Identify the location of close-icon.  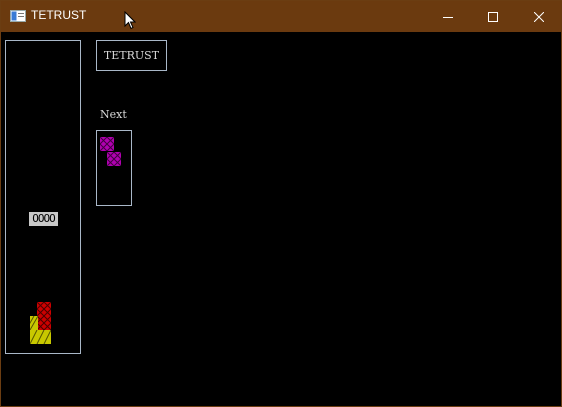
(539, 16).